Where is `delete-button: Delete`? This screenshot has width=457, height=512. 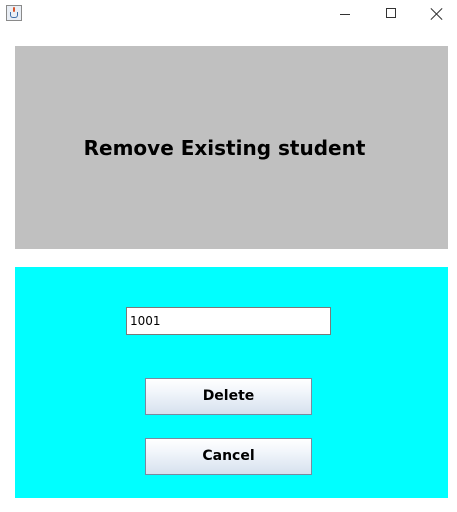
delete-button: Delete is located at coordinates (228, 396).